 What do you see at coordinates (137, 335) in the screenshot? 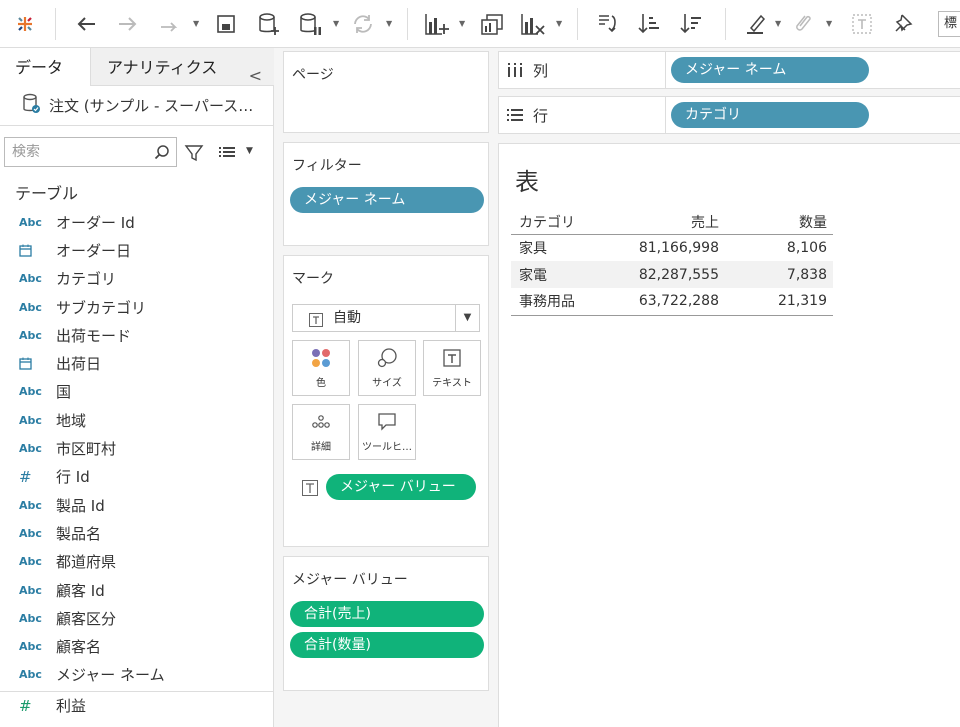
I see `field-item: Abc 出荷モード` at bounding box center [137, 335].